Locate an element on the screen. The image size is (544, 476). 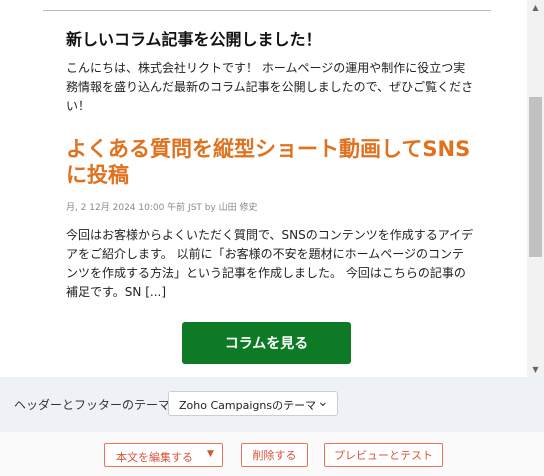
theme-select: Zoho Campaignsのテーマ ⌄ is located at coordinates (253, 403).